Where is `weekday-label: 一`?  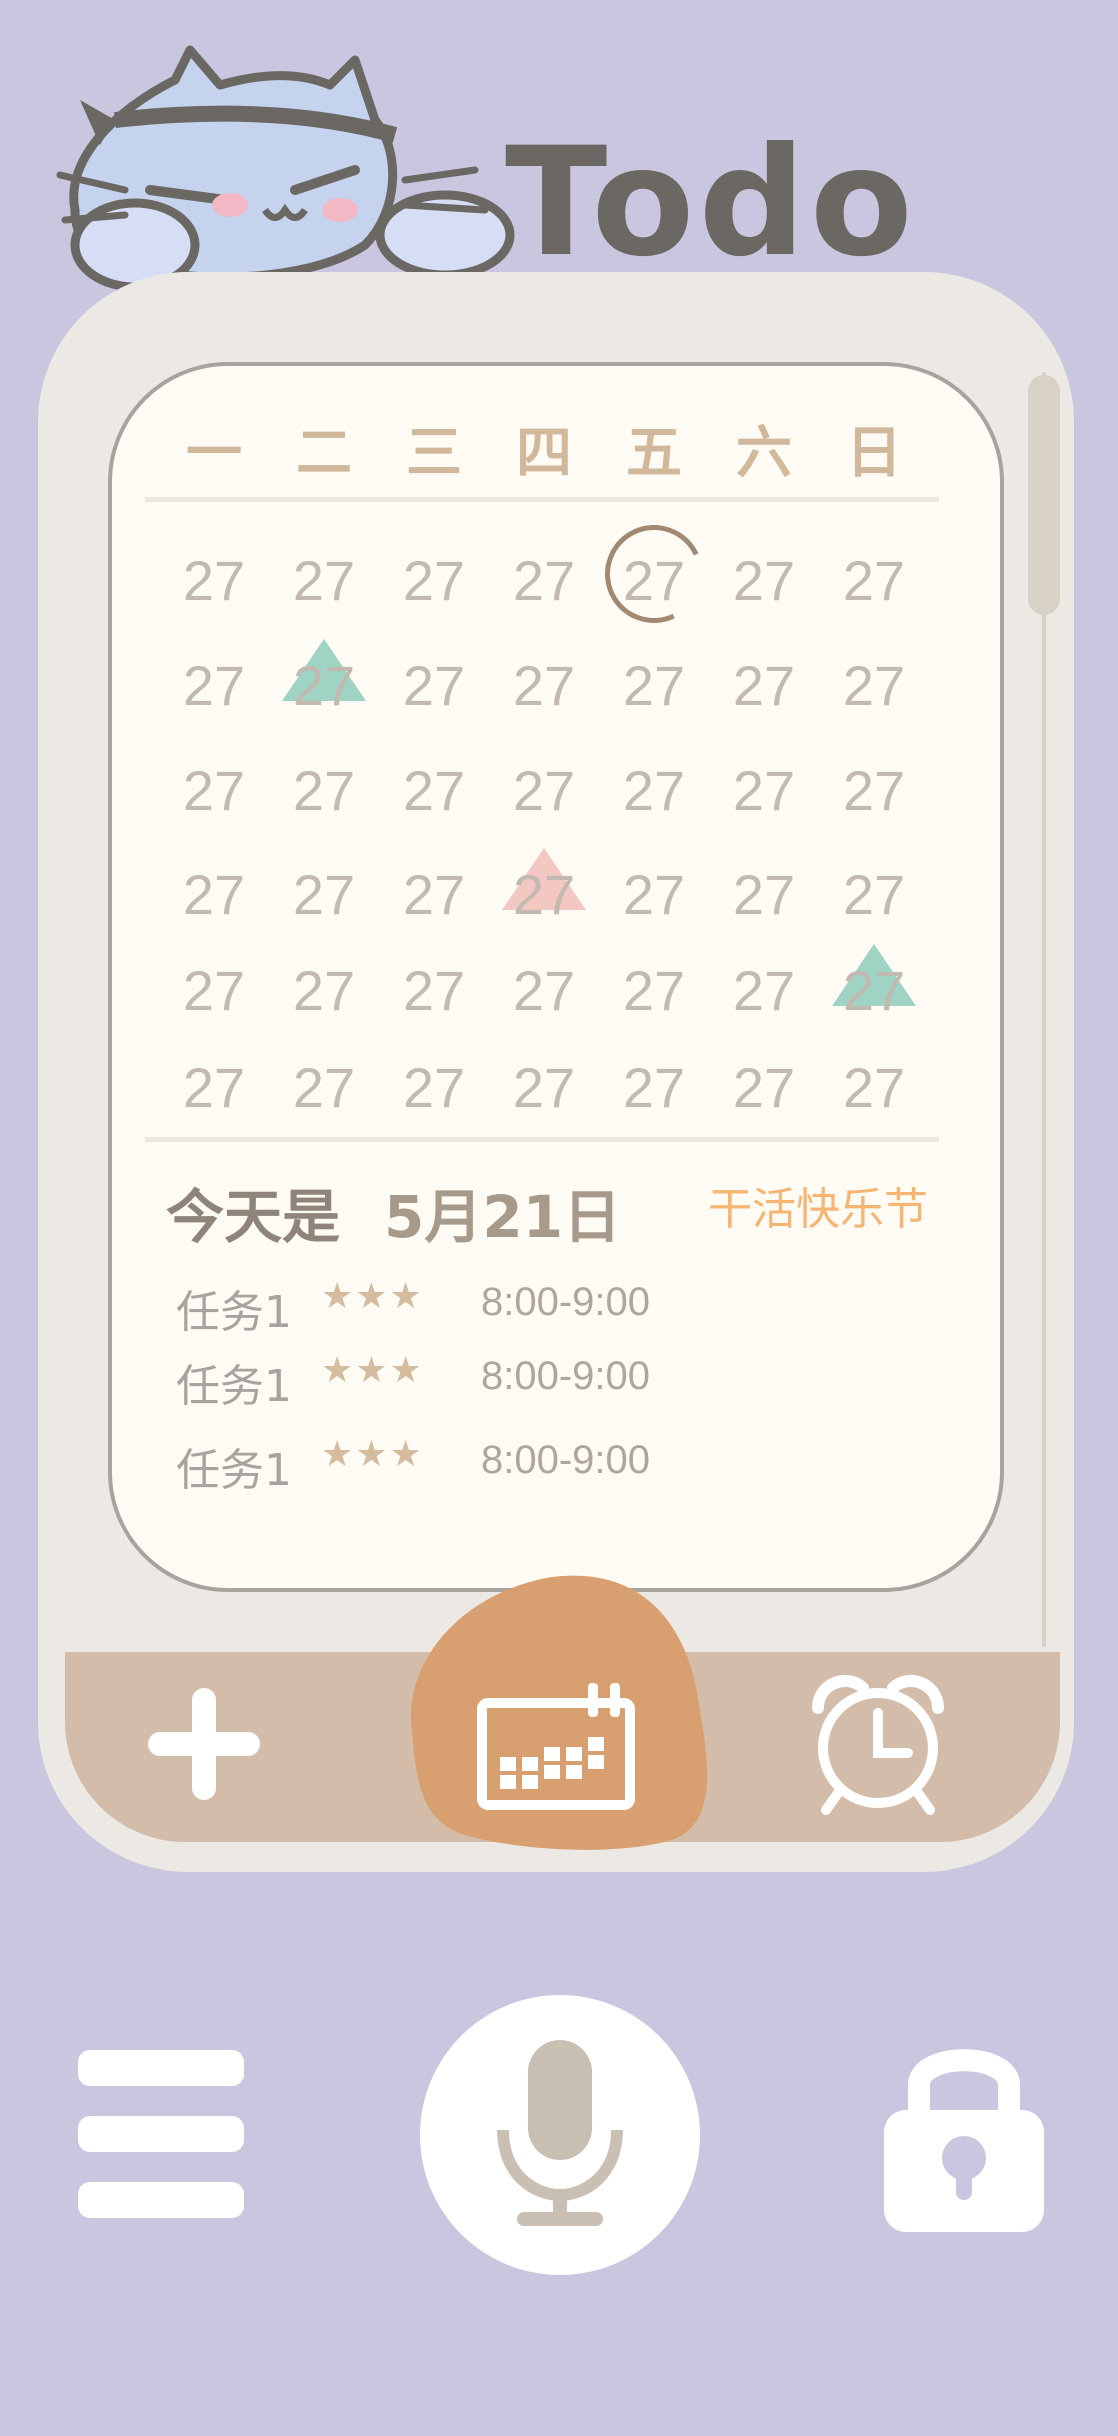
weekday-label: 一 is located at coordinates (214, 453).